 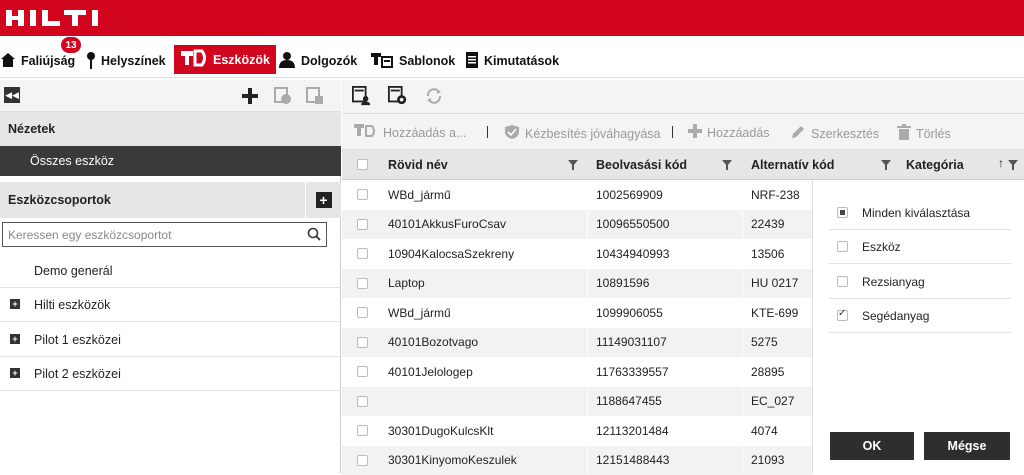 What do you see at coordinates (1001, 163) in the screenshot?
I see `sort-up-icon: ↑` at bounding box center [1001, 163].